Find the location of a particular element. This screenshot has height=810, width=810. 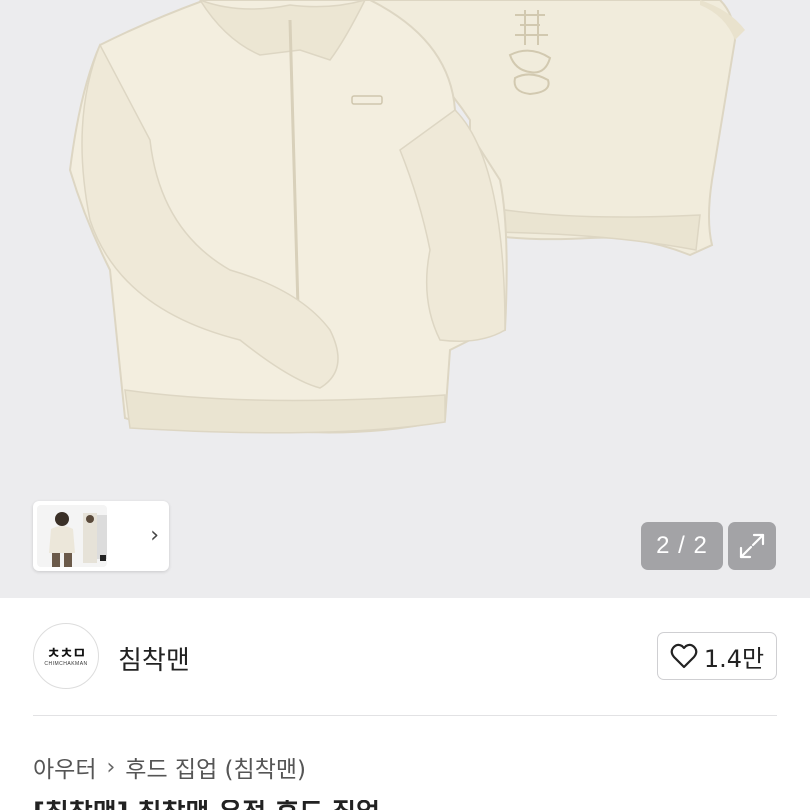

logo-subtext: CHIMCHAKMAN is located at coordinates (66, 664).